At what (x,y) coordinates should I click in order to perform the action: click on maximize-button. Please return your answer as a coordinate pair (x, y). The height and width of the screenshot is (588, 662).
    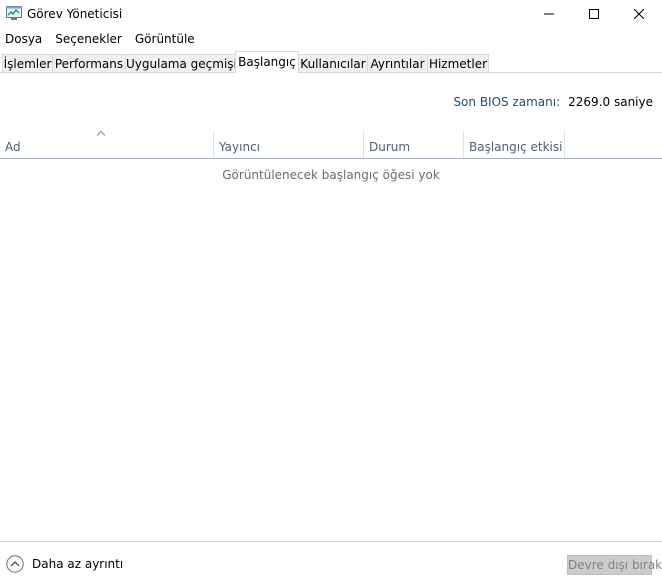
    Looking at the image, I should click on (594, 14).